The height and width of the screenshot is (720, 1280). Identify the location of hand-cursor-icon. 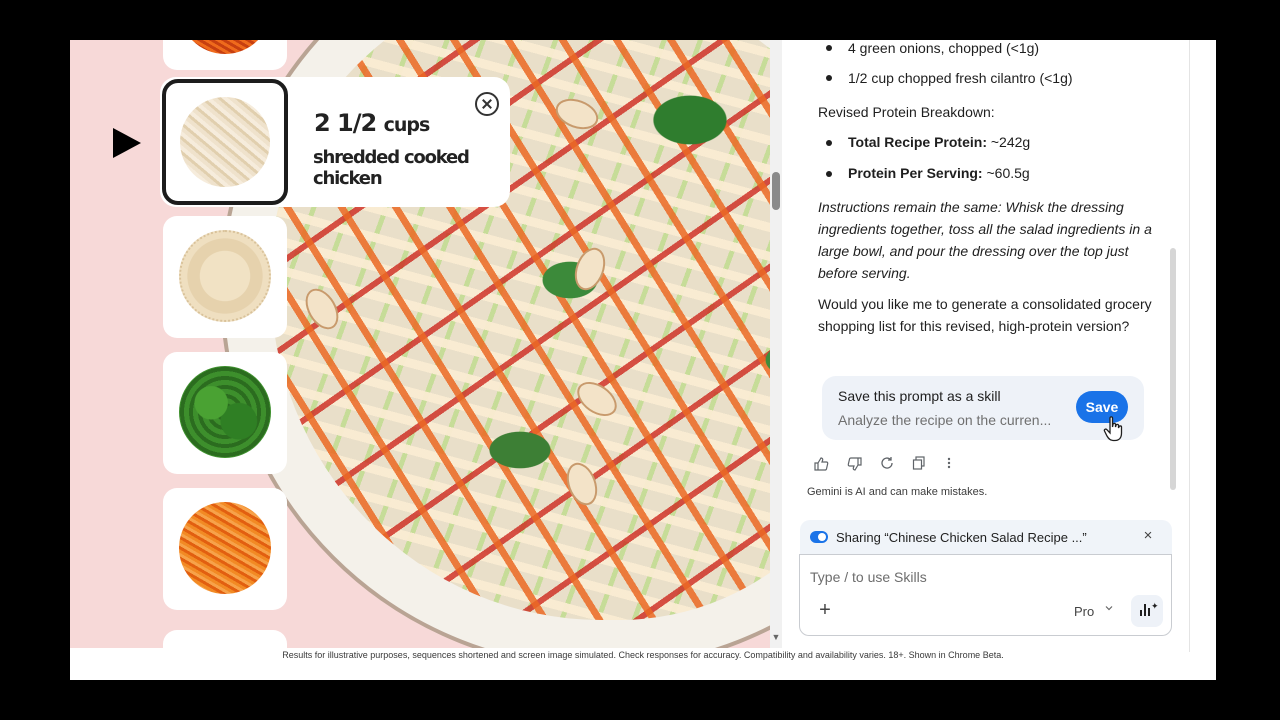
(1113, 429).